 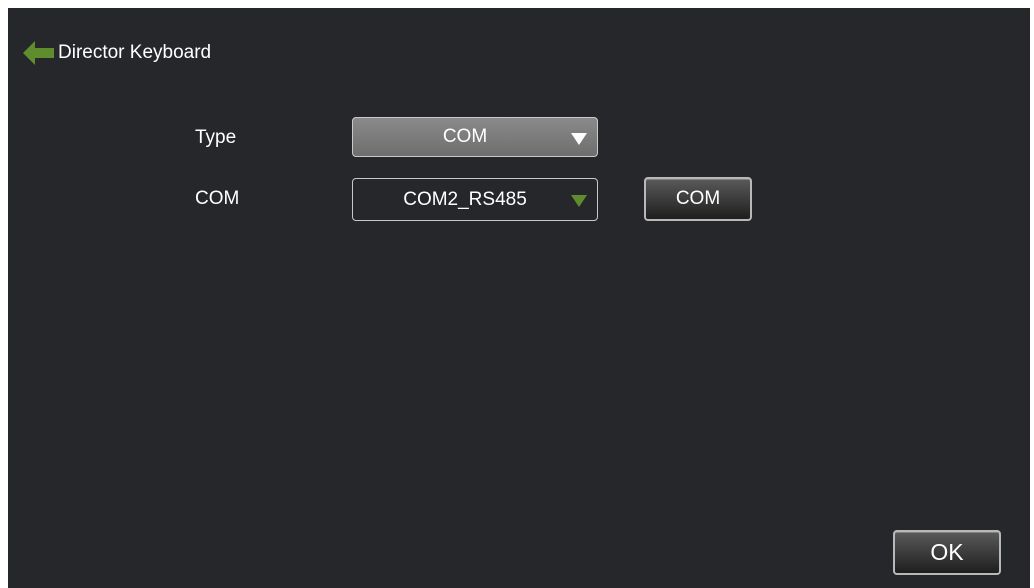 I want to click on com-select: COM2_RS485, so click(x=475, y=199).